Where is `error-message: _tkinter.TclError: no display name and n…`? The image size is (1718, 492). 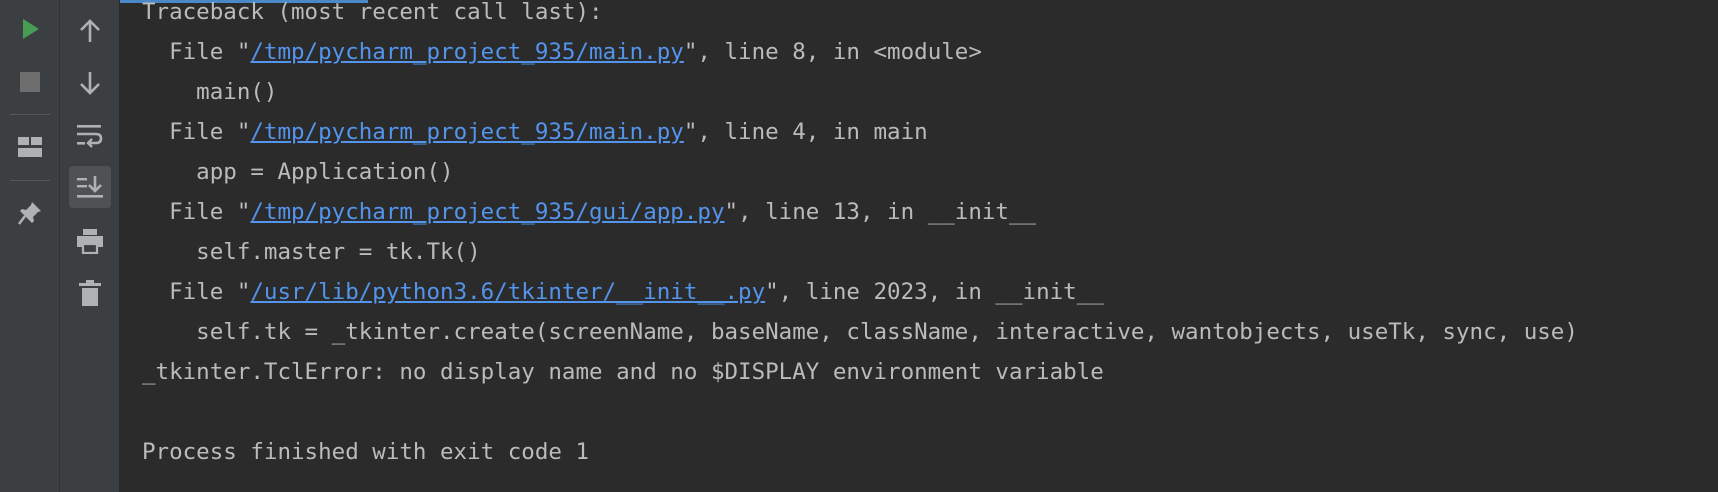 error-message: _tkinter.TclError: no display name and n… is located at coordinates (623, 372).